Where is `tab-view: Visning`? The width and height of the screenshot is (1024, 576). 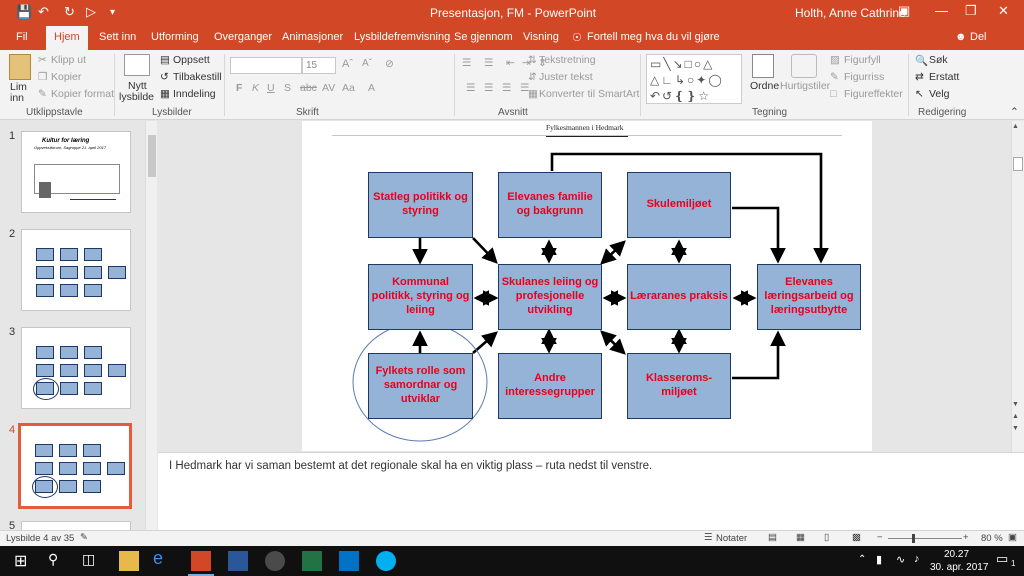
tab-view: Visning is located at coordinates (541, 37).